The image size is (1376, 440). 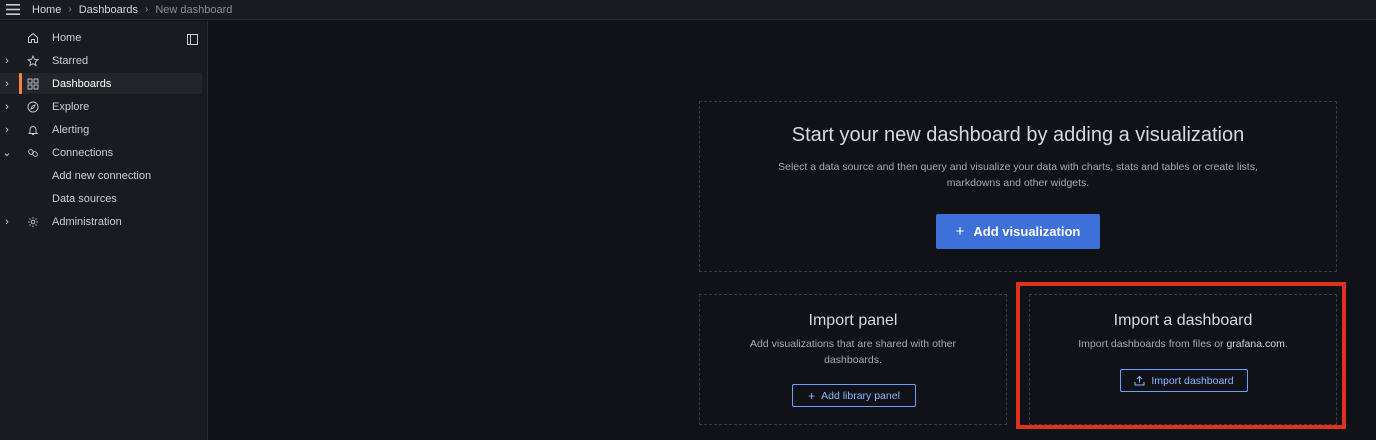 I want to click on bell-icon, so click(x=32, y=129).